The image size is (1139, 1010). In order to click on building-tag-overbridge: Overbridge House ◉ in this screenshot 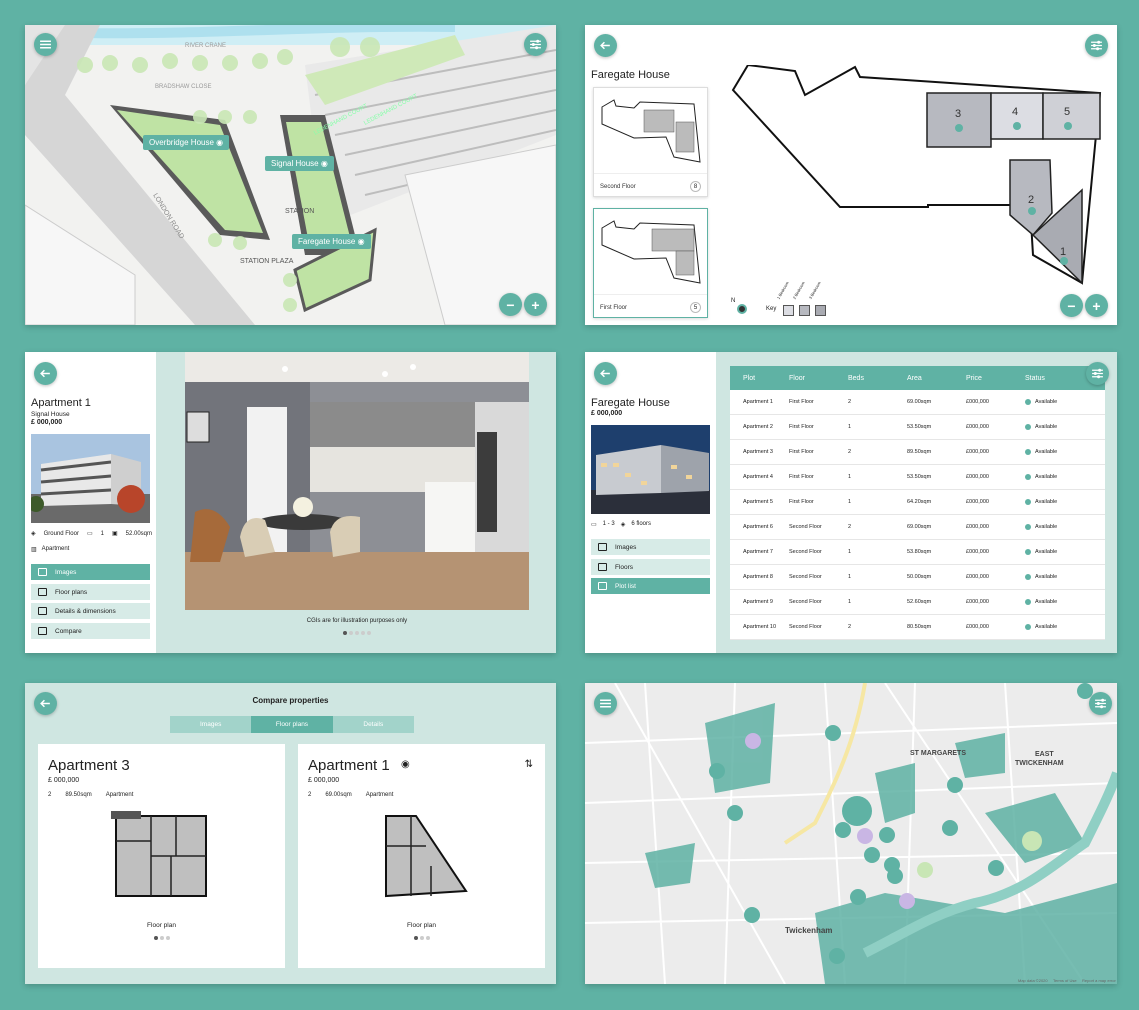, I will do `click(186, 142)`.